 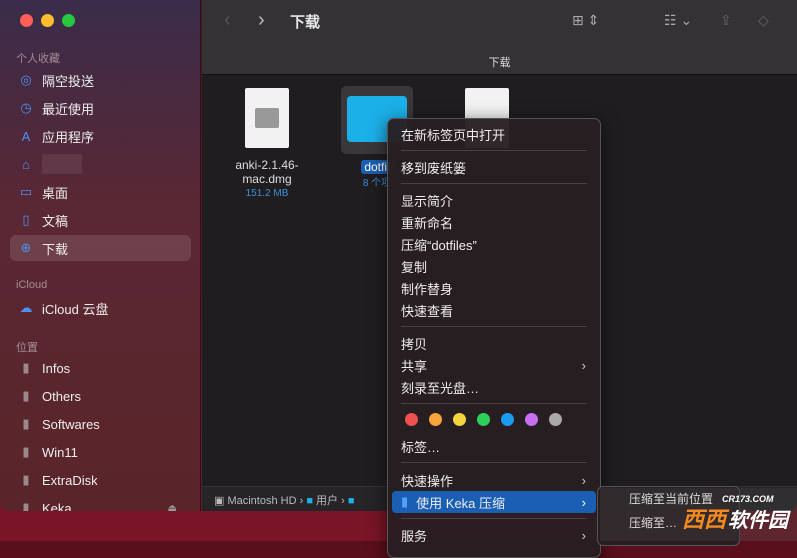 I want to click on file-item: anki-2.1.46- mac.dmg 151.2 MB, so click(x=267, y=143).